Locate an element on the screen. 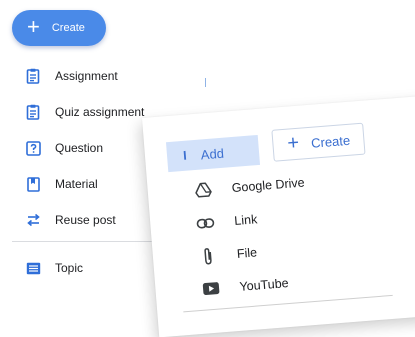  menu-divider is located at coordinates (87, 241).